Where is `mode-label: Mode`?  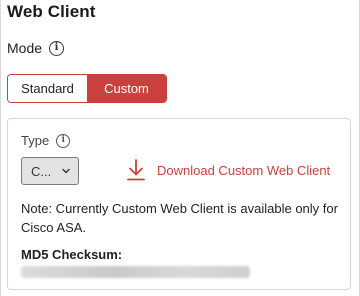 mode-label: Mode is located at coordinates (25, 48).